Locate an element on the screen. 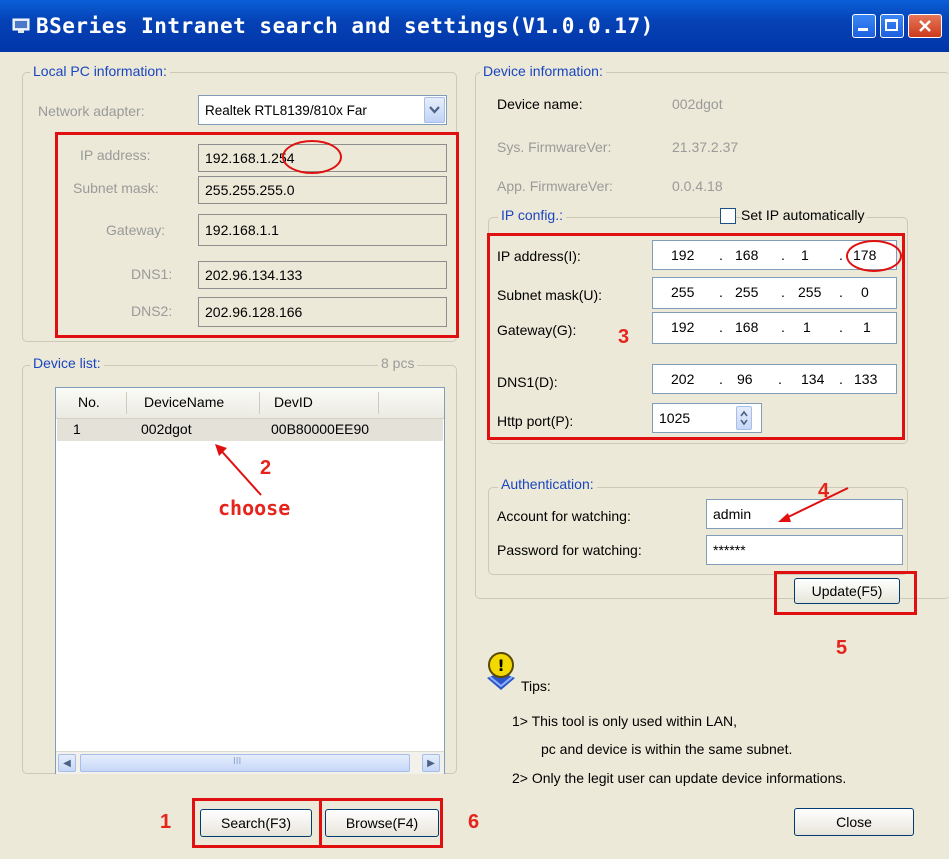  table-header: No. DeviceName DevID is located at coordinates (250, 403).